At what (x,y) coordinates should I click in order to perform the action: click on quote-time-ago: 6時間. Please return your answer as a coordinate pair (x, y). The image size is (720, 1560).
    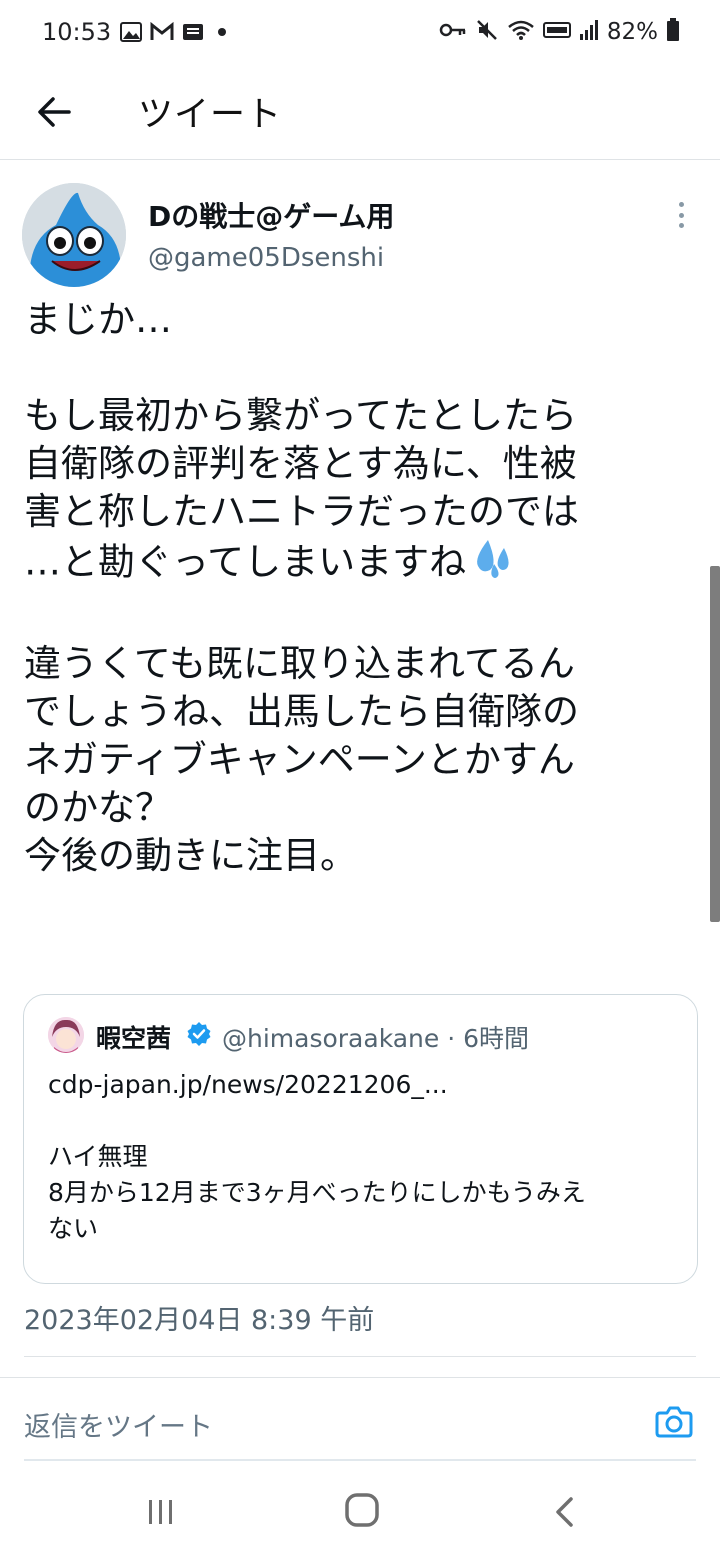
    Looking at the image, I should click on (496, 1038).